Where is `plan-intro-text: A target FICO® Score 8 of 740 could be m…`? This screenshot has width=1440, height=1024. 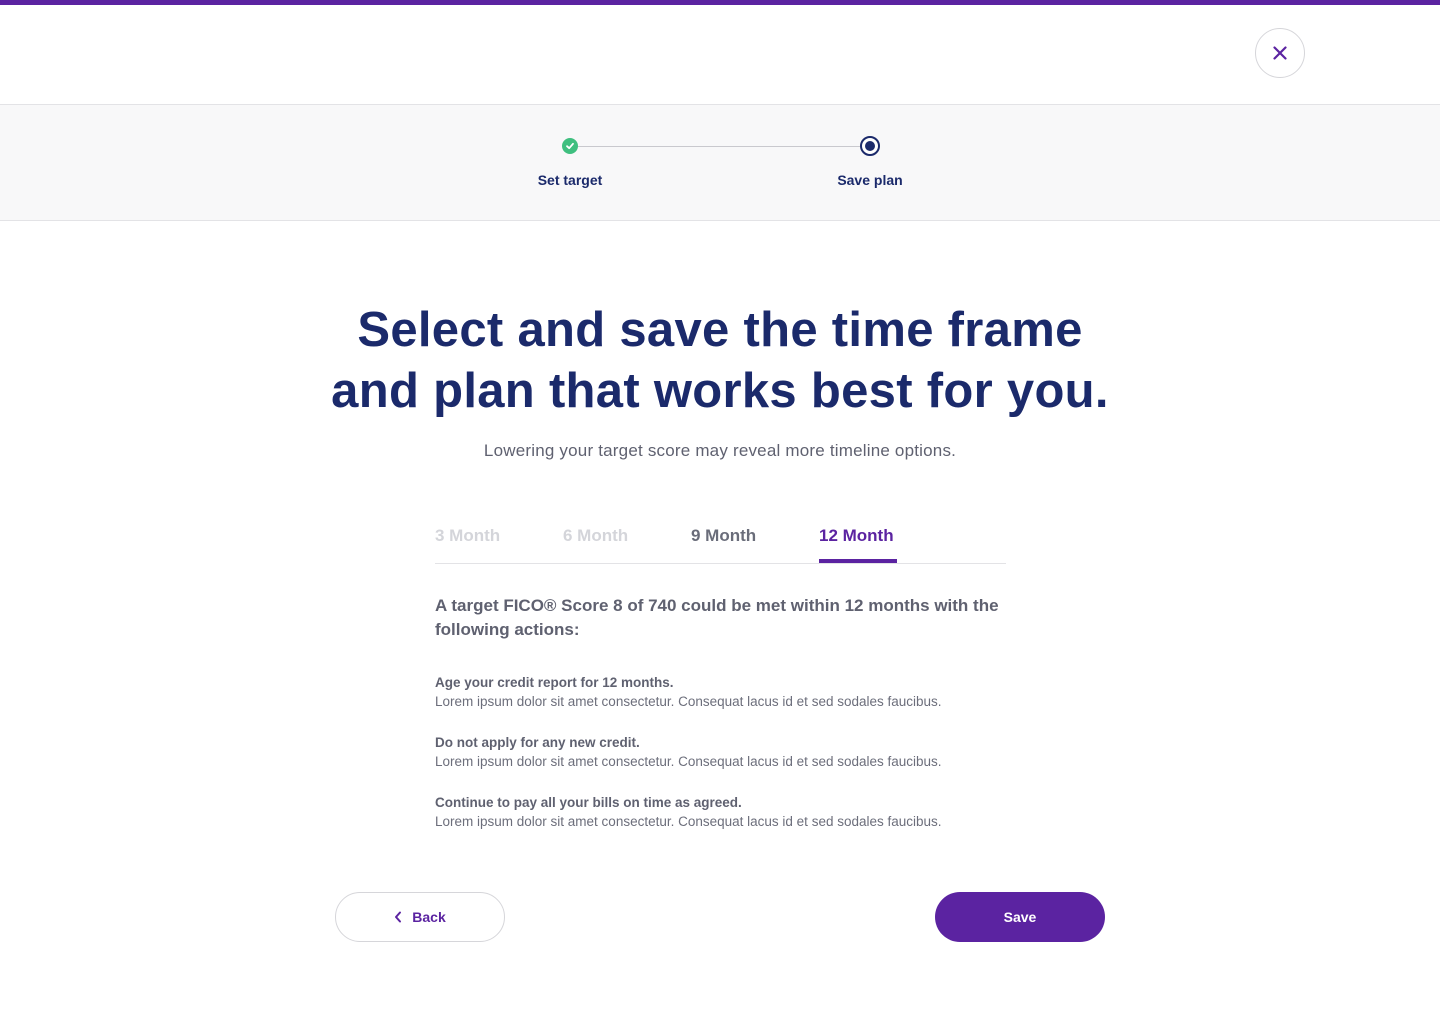
plan-intro-text: A target FICO® Score 8 of 740 could be m… is located at coordinates (717, 617).